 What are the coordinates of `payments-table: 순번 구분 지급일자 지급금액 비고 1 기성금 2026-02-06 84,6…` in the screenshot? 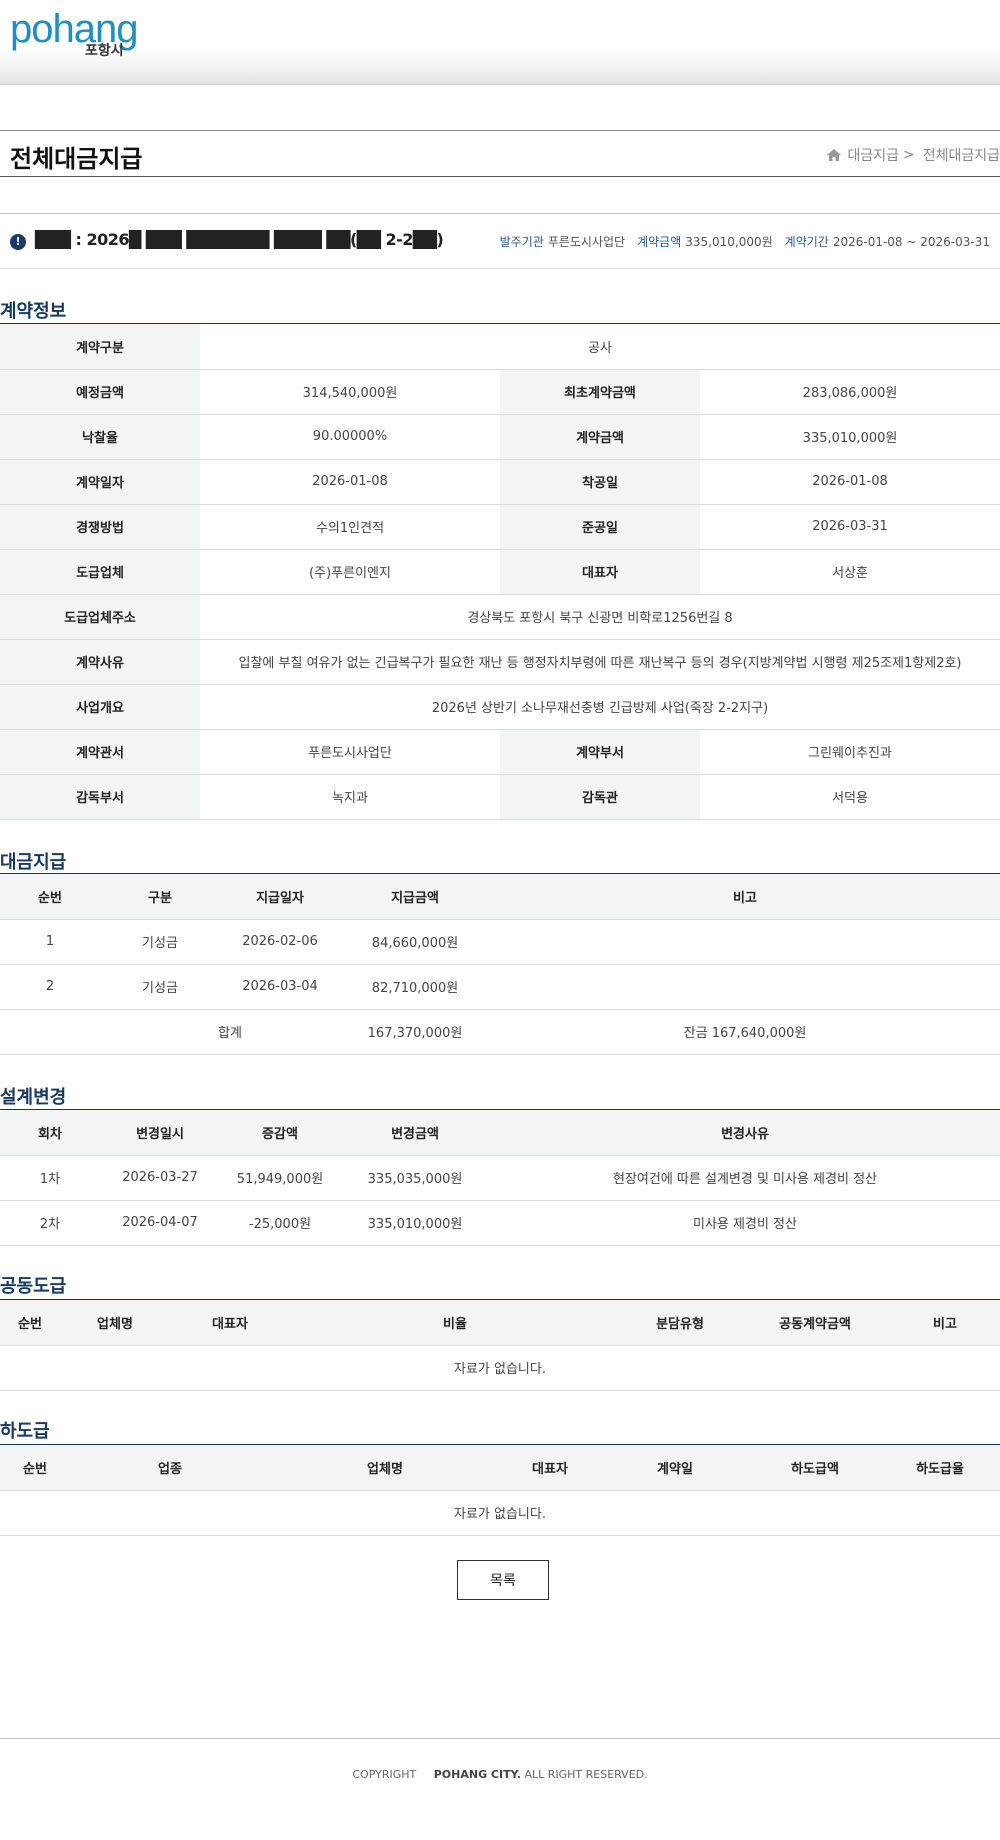 It's located at (500, 964).